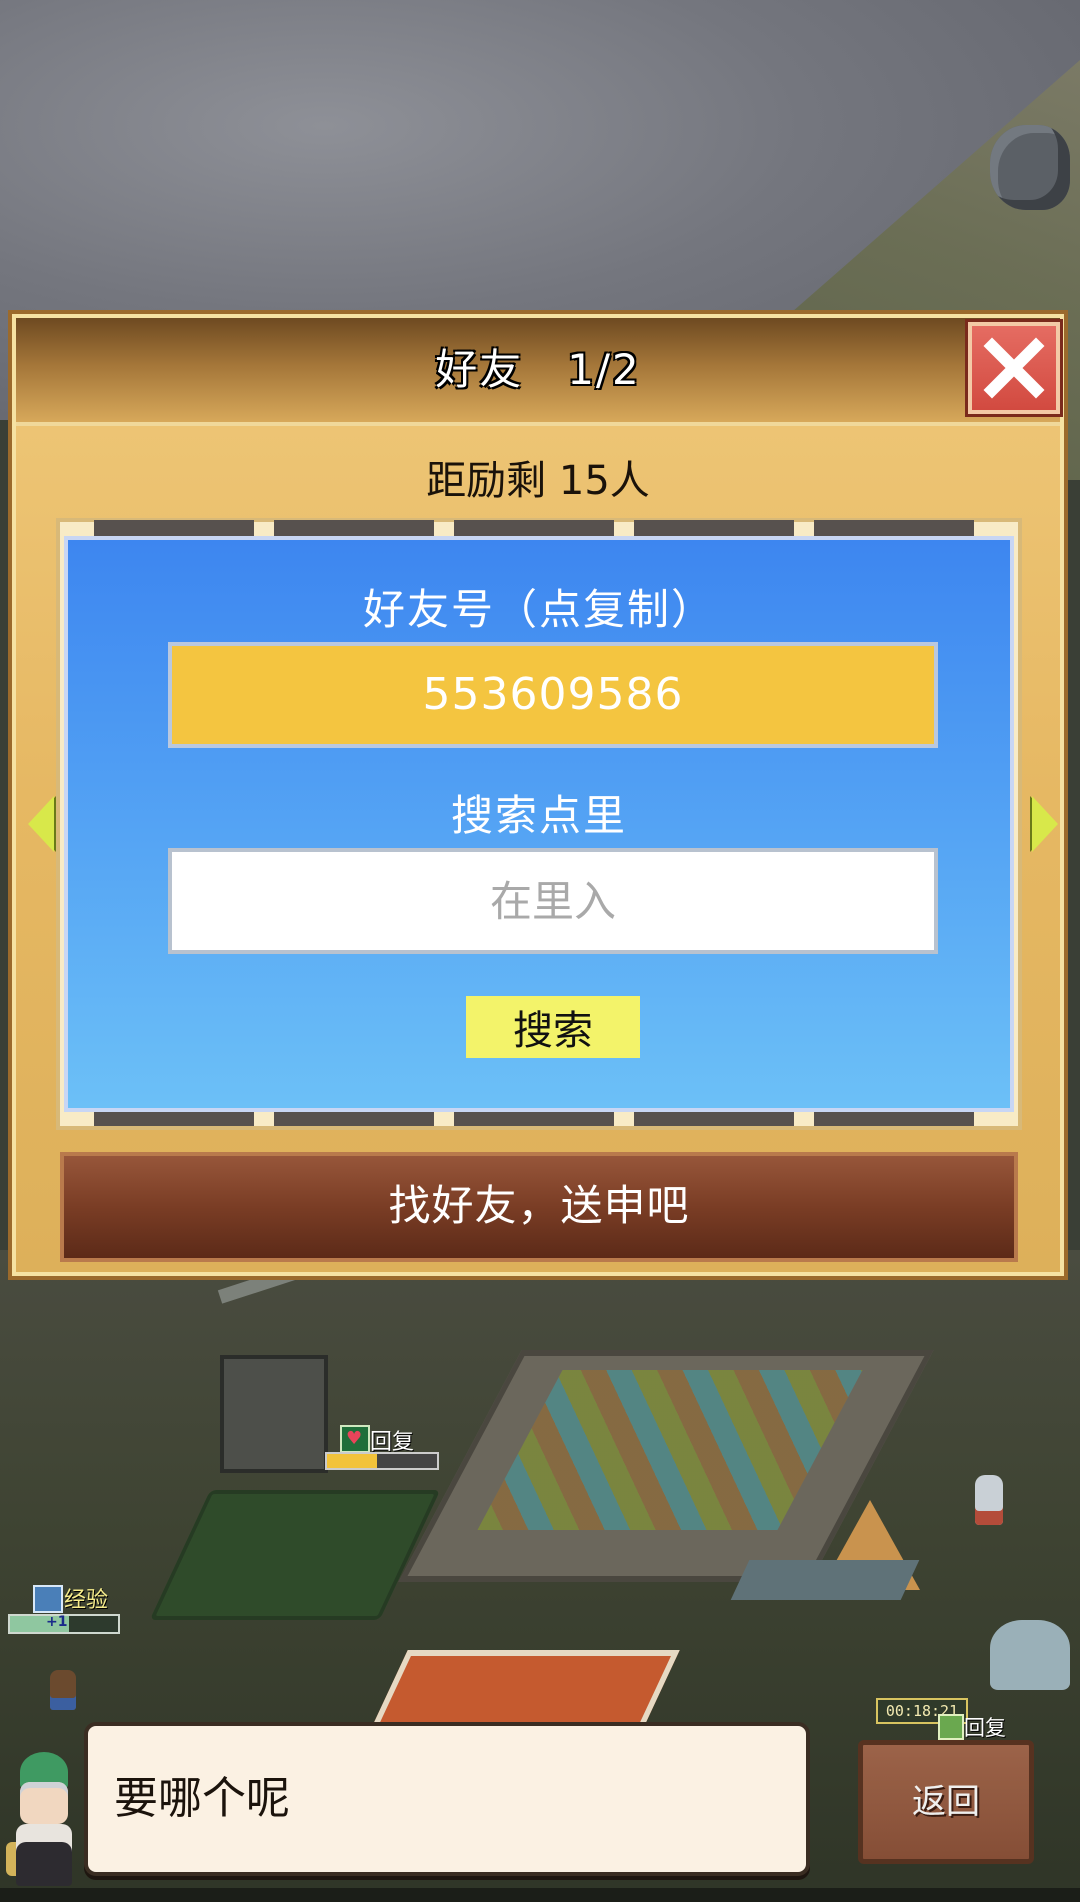 The width and height of the screenshot is (1080, 1902). I want to click on villager-character, so click(63, 1690).